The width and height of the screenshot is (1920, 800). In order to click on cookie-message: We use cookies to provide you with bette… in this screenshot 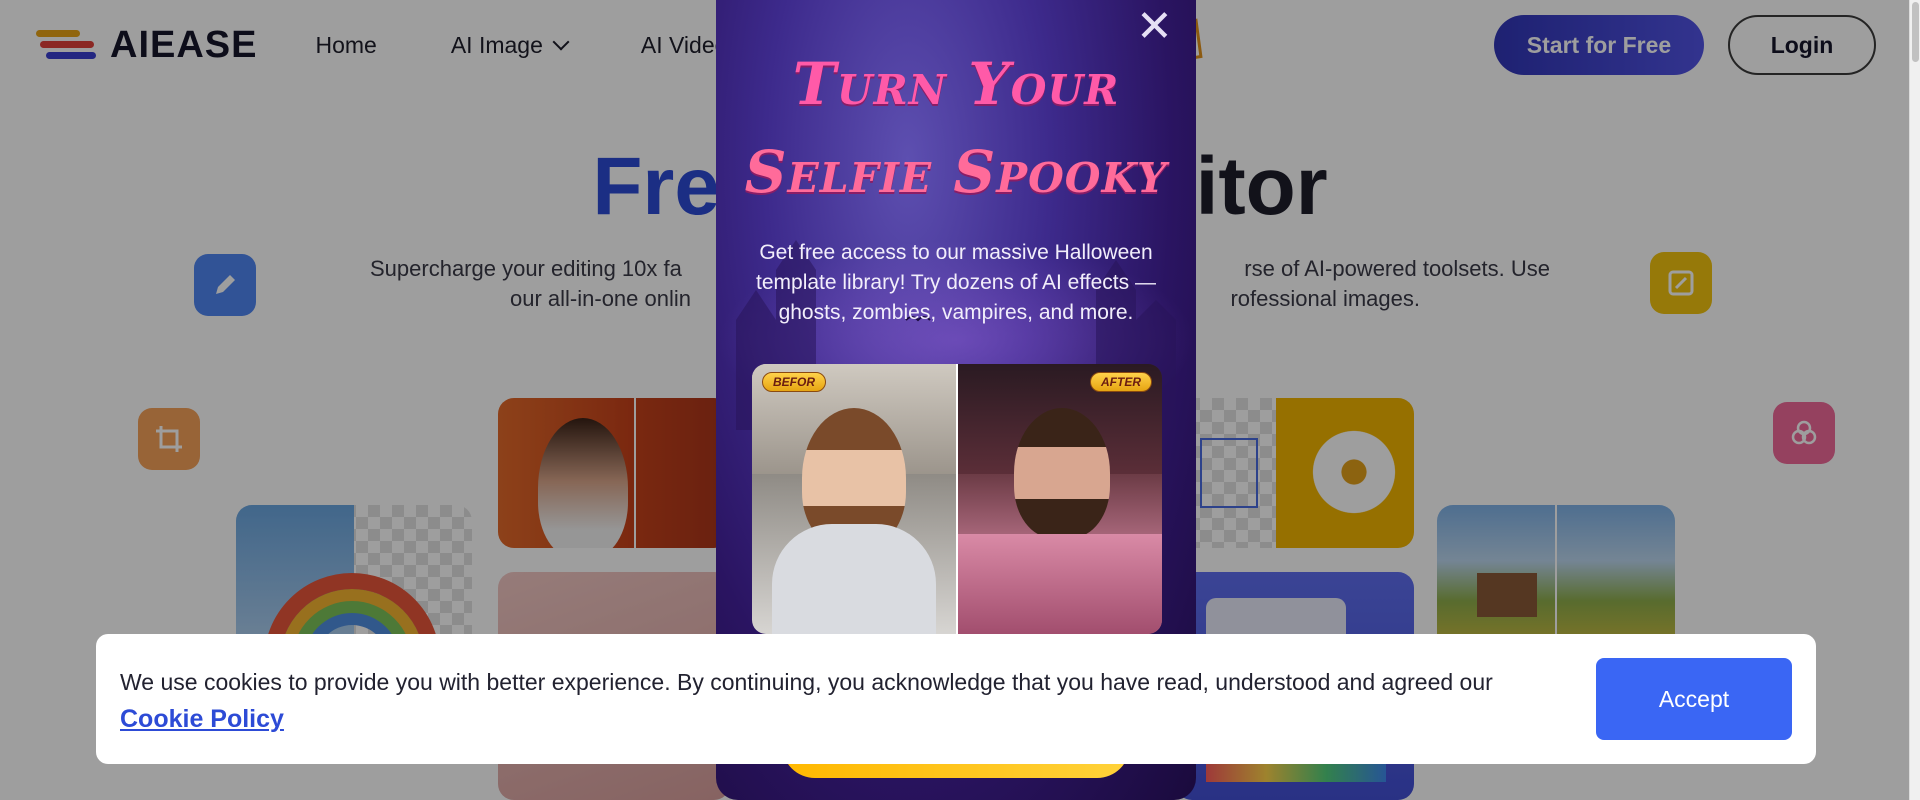, I will do `click(820, 701)`.